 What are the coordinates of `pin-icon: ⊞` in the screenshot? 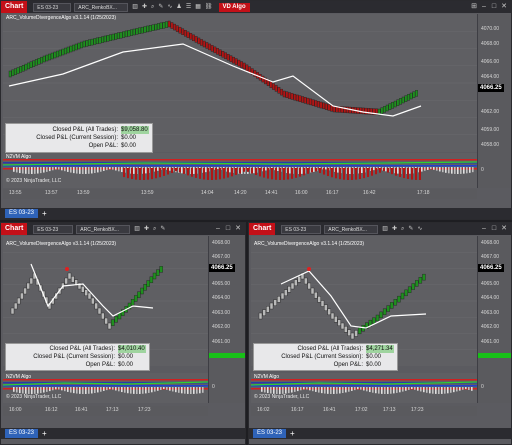 It's located at (474, 7).